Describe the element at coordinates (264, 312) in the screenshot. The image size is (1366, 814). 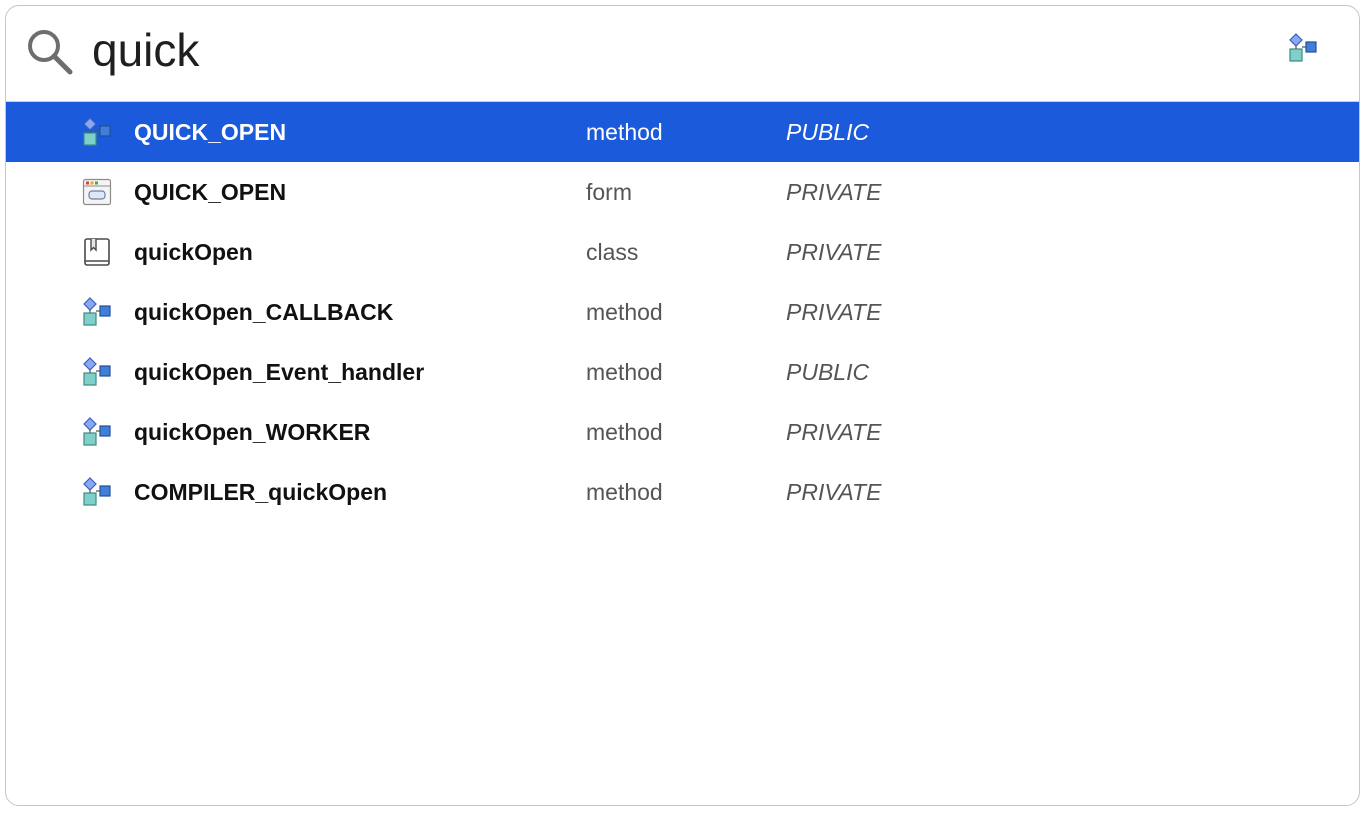
I see `result-name: quickOpen_CALLBACK` at that location.